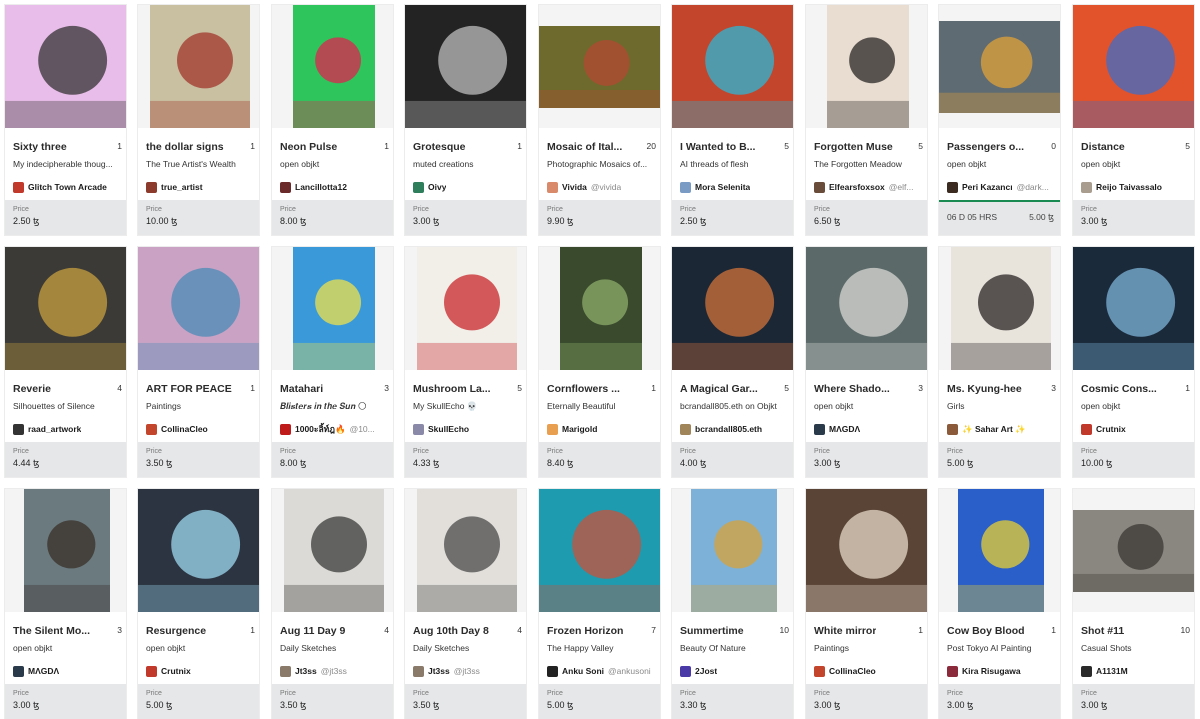 The image size is (1200, 719). What do you see at coordinates (465, 701) in the screenshot?
I see `price-box: Price 3.50 ꜩ` at bounding box center [465, 701].